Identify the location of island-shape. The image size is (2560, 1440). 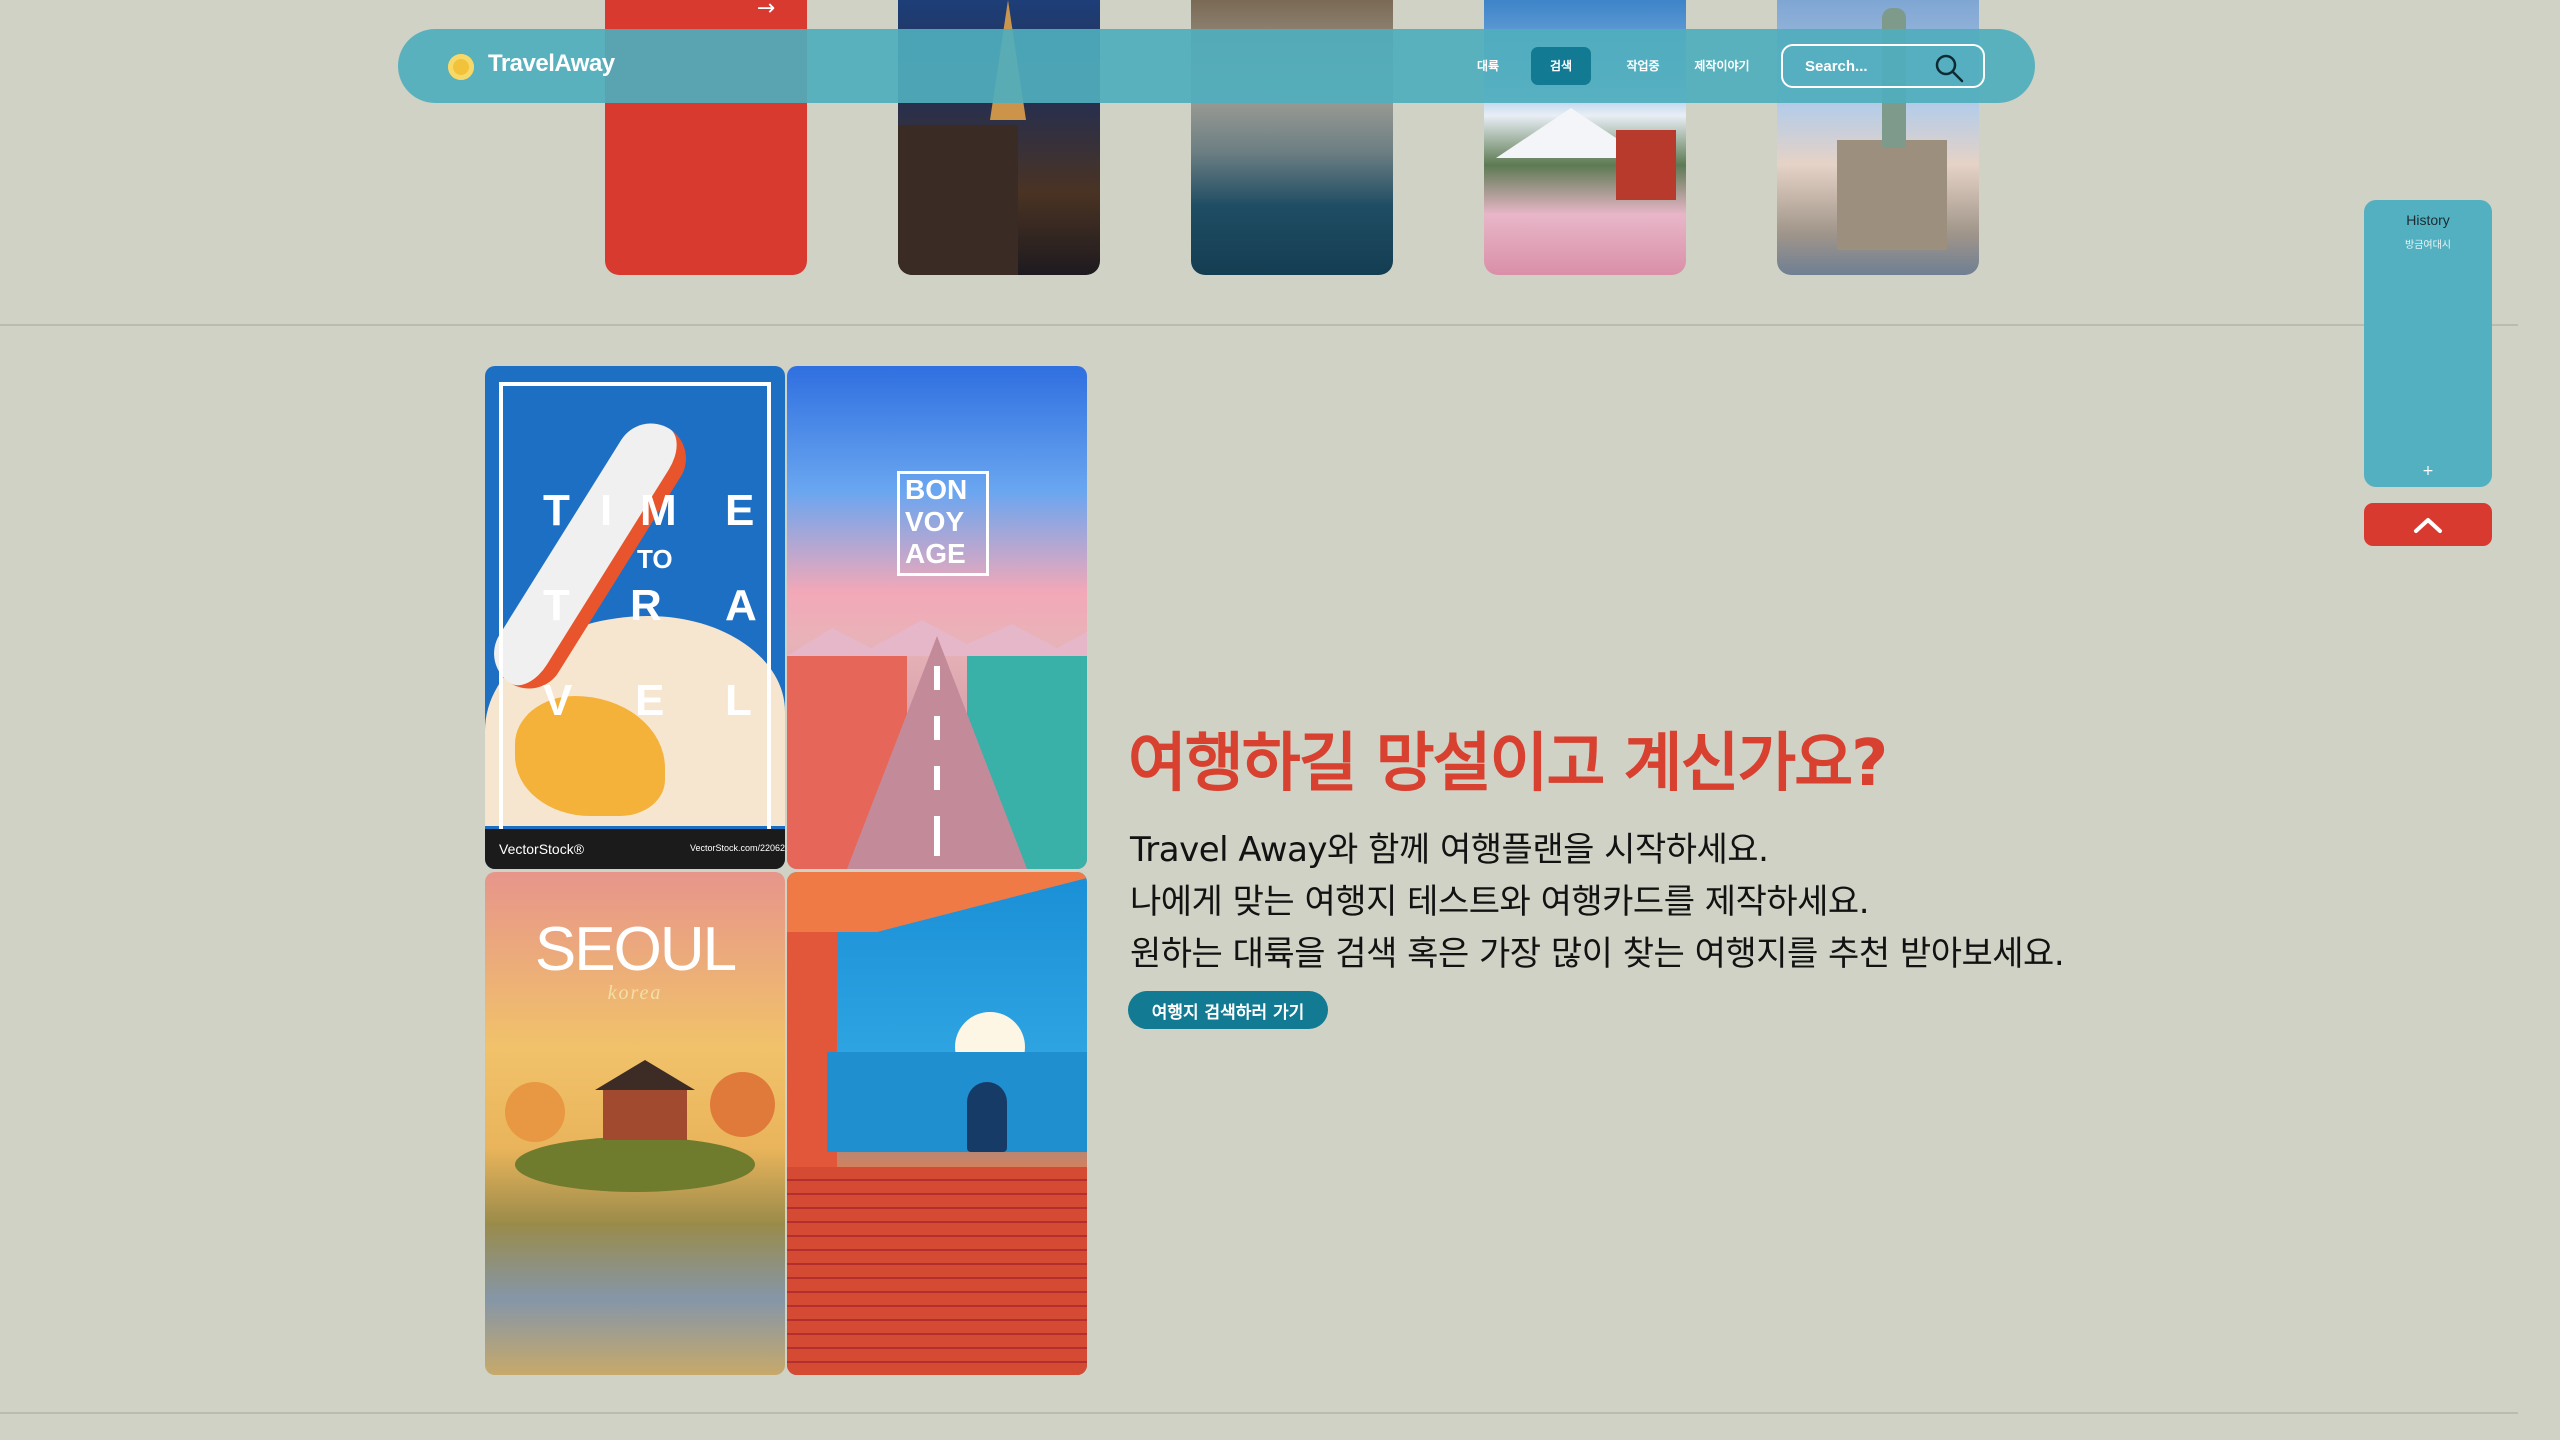
(635, 1164).